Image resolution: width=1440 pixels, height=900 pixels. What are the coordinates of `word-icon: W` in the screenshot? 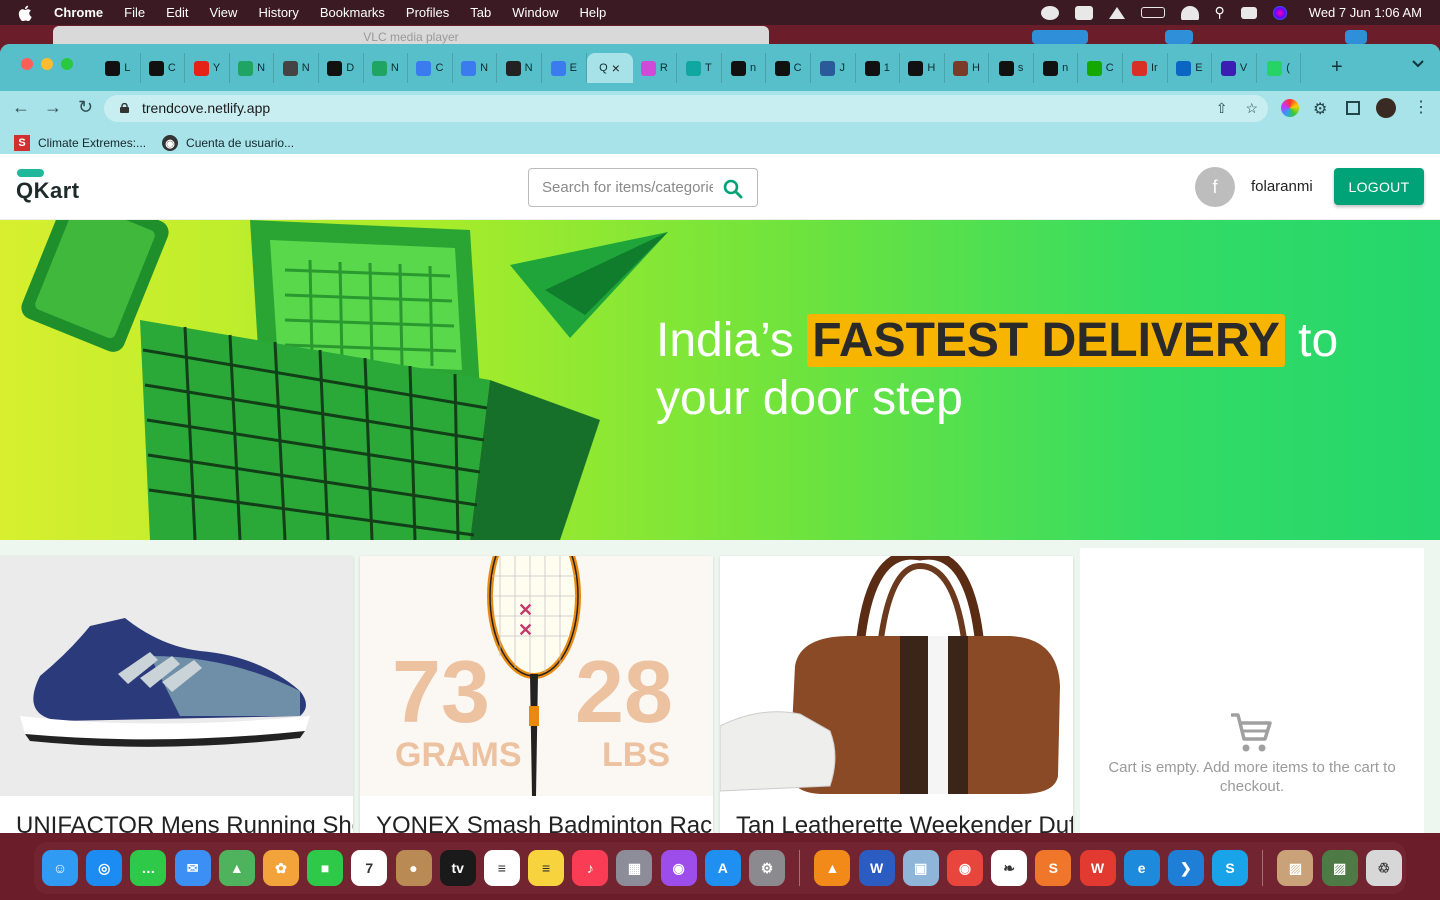 It's located at (876, 868).